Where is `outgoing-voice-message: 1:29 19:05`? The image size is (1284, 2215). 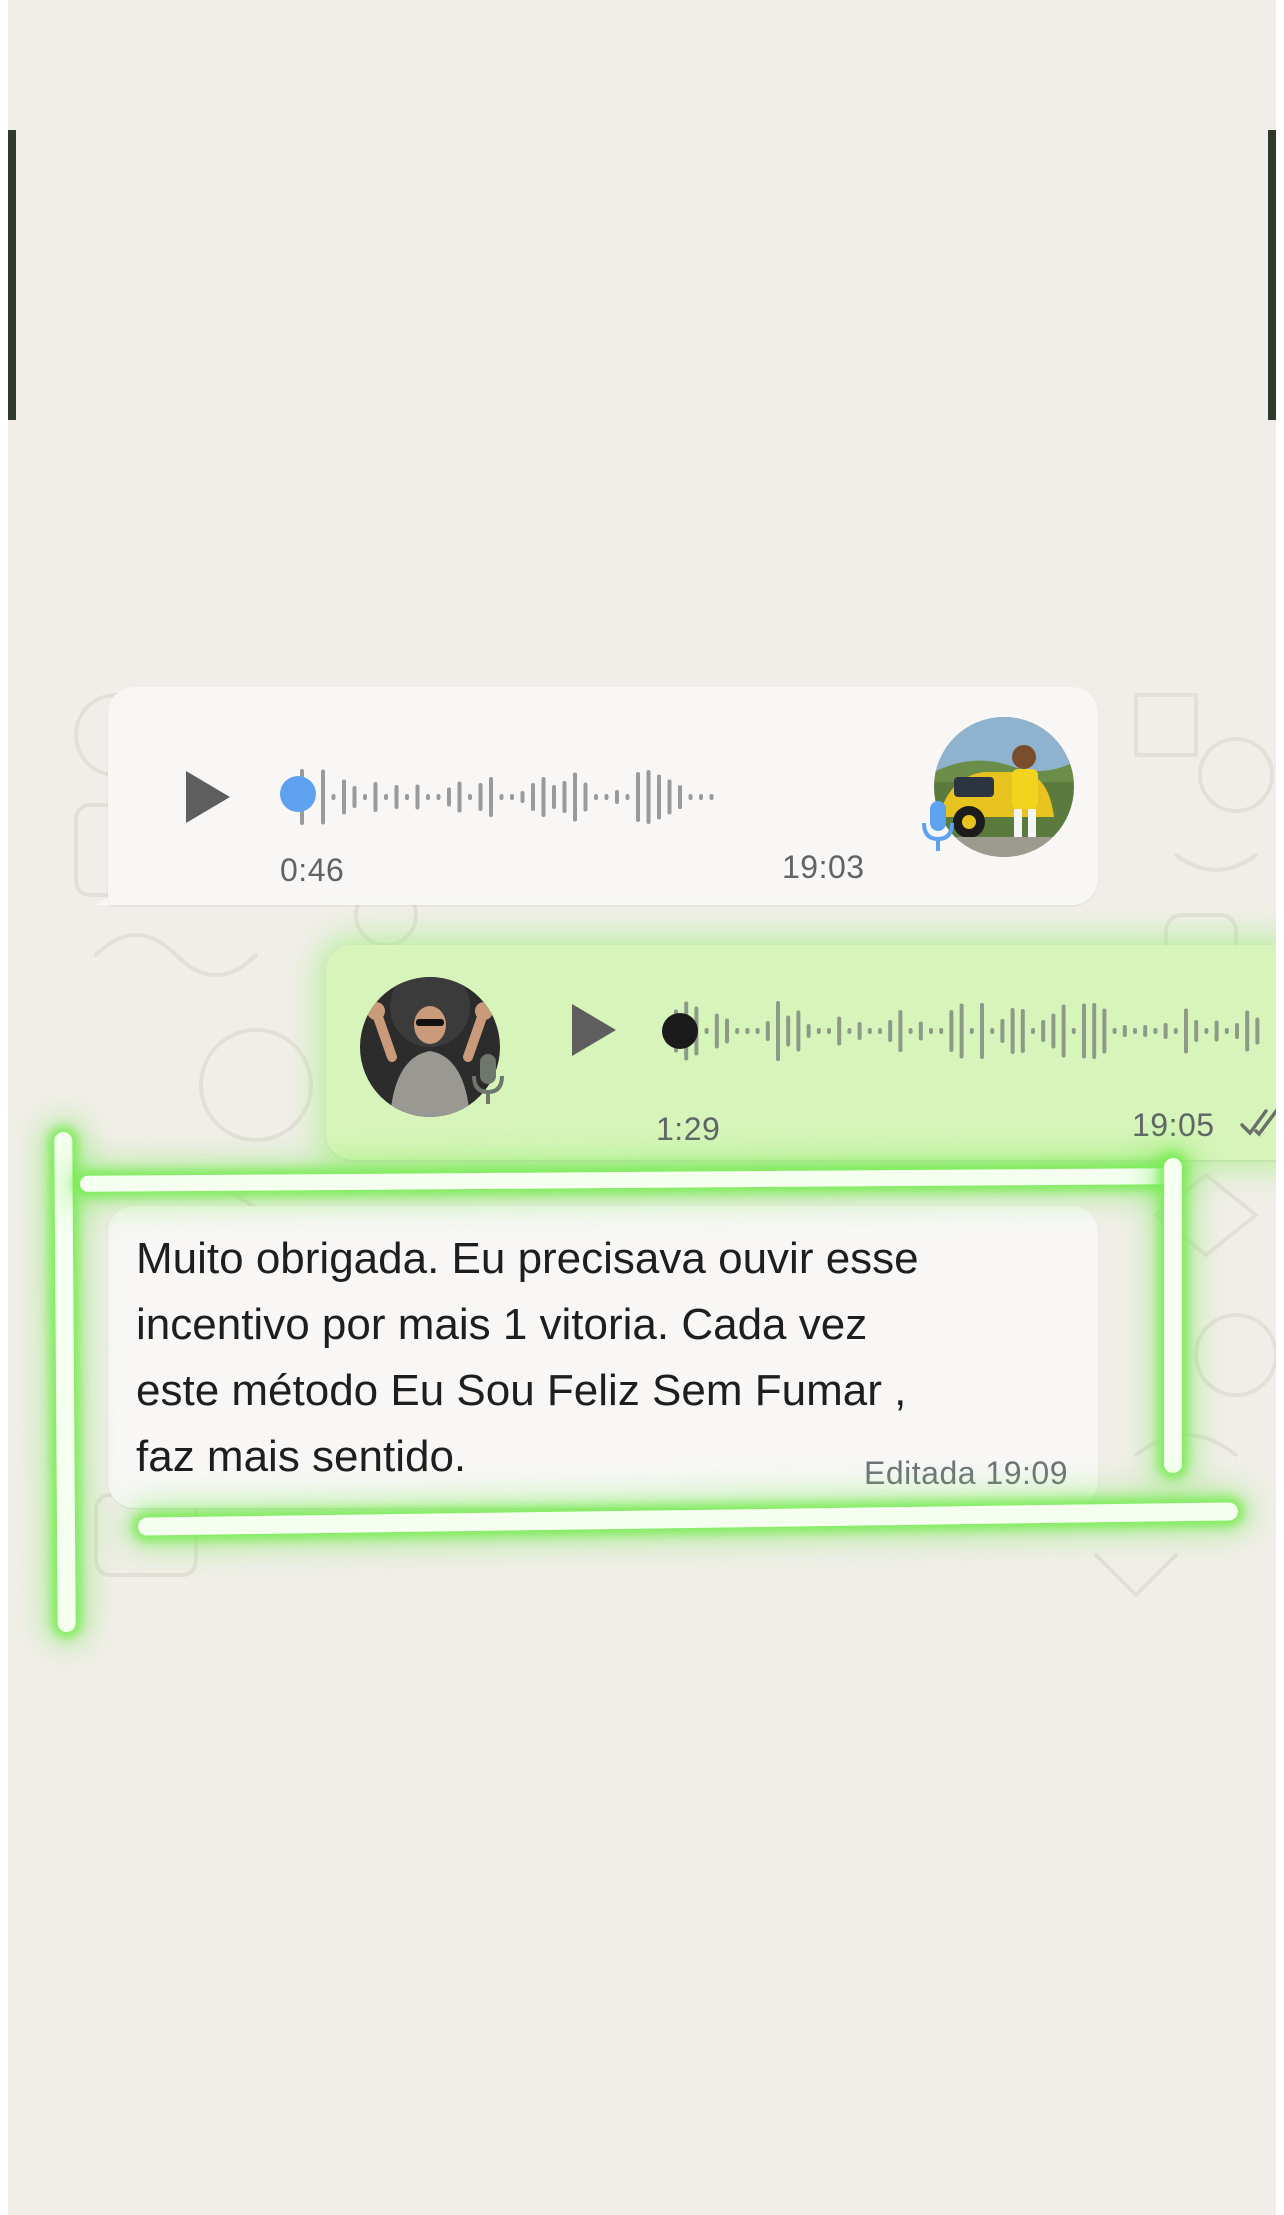
outgoing-voice-message: 1:29 19:05 is located at coordinates (801, 1052).